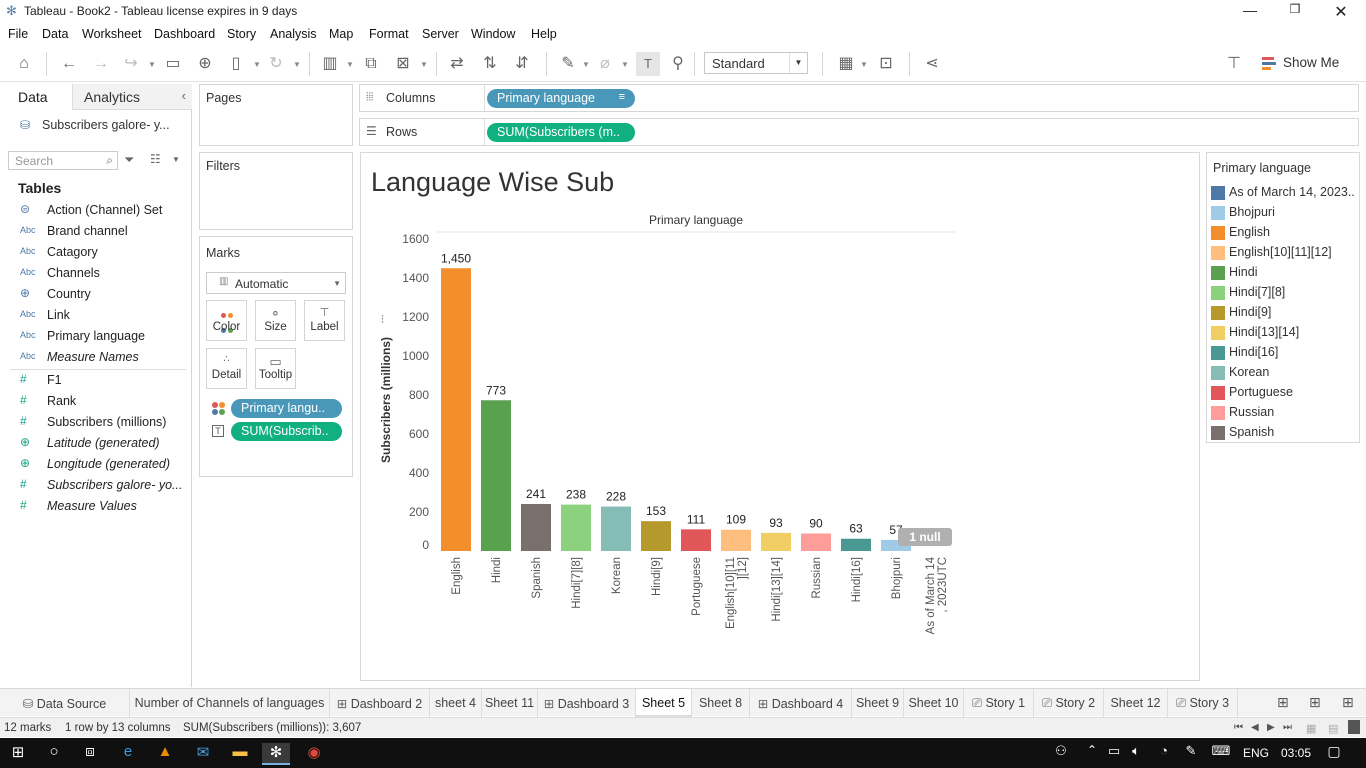 The width and height of the screenshot is (1366, 768). I want to click on first-sheet-icon: ⏮, so click(1238, 727).